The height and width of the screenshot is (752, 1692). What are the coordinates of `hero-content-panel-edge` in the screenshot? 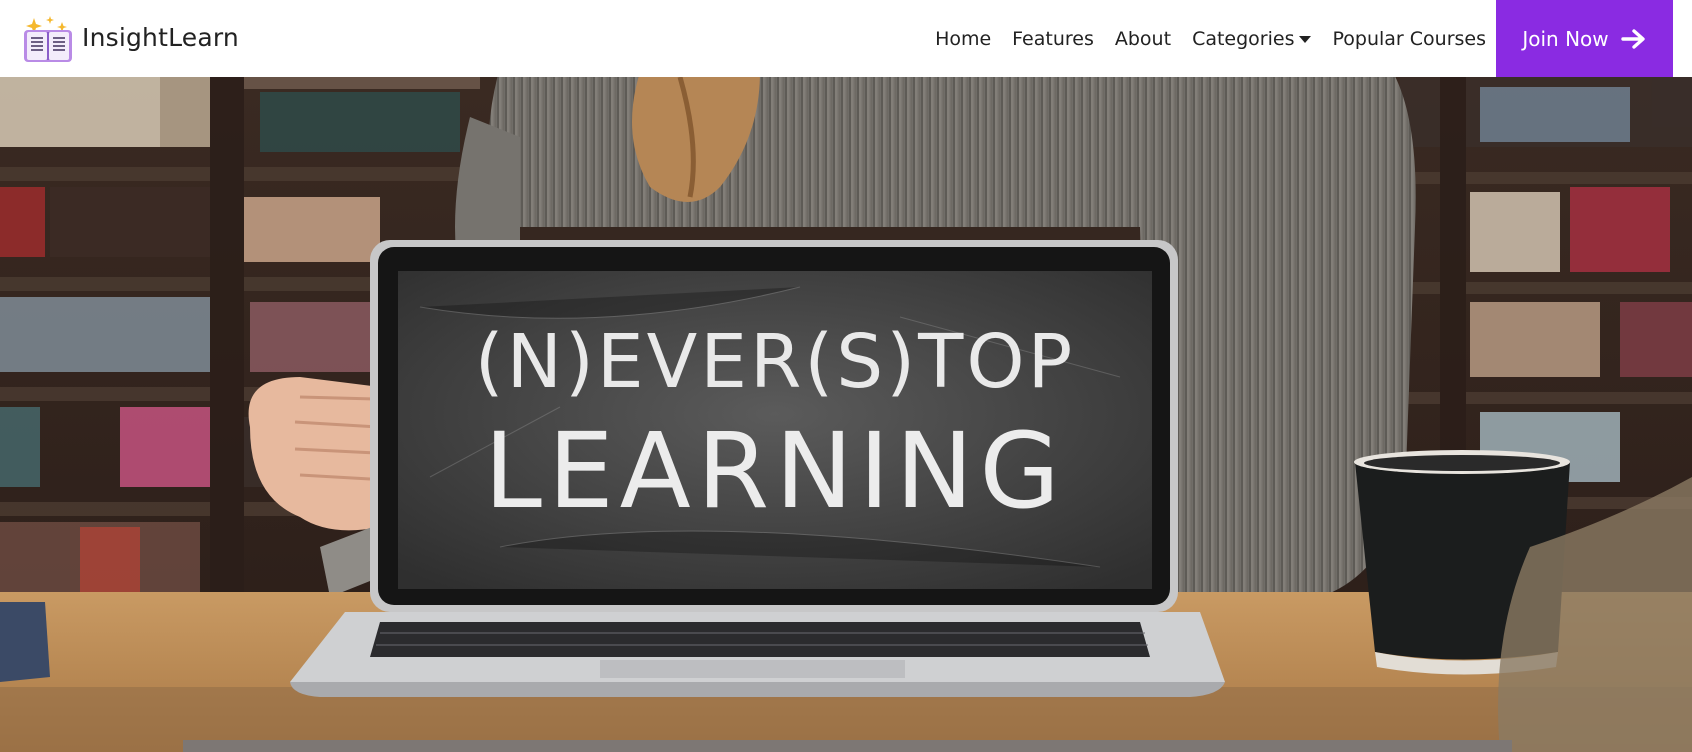 It's located at (847, 746).